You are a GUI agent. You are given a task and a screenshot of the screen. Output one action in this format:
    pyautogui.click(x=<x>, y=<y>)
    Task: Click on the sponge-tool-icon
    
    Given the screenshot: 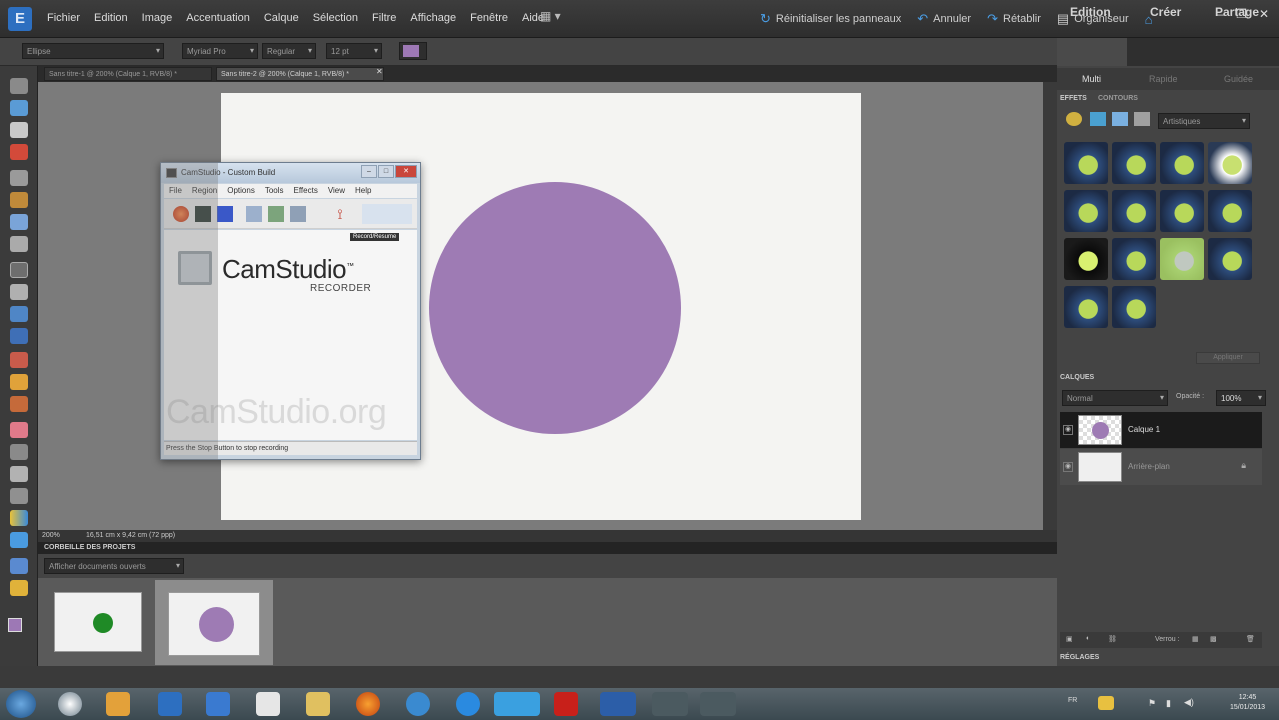 What is the action you would take?
    pyautogui.click(x=19, y=588)
    